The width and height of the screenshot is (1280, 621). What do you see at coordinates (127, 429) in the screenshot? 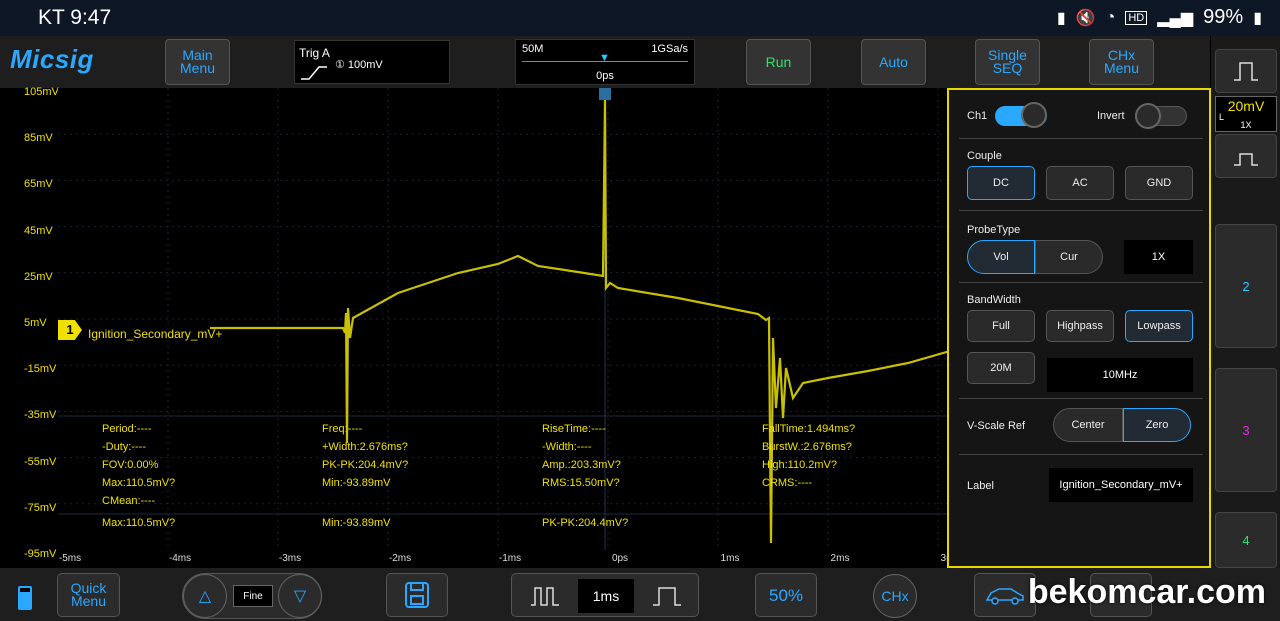
I see `measurement-value: Period:----` at bounding box center [127, 429].